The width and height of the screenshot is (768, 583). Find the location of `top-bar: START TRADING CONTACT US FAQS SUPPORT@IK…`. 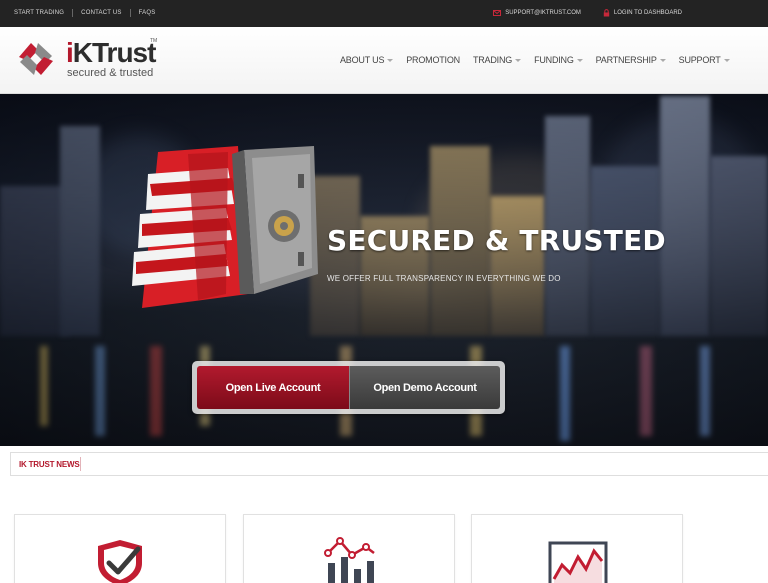

top-bar: START TRADING CONTACT US FAQS SUPPORT@IK… is located at coordinates (384, 13).